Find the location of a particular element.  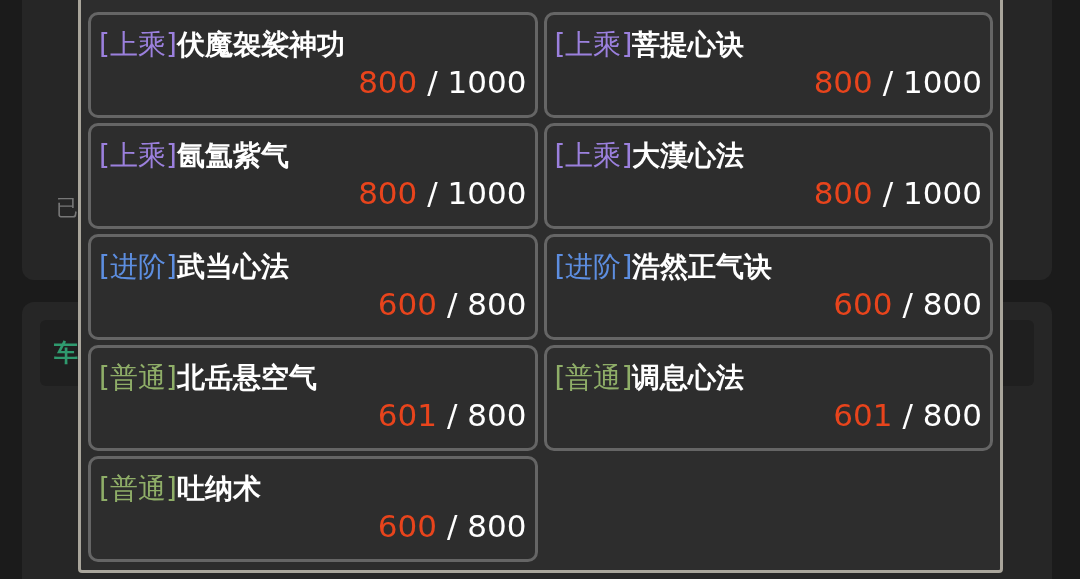

skill-card: [普通]北岳悬空气 601 / 800 is located at coordinates (313, 398).